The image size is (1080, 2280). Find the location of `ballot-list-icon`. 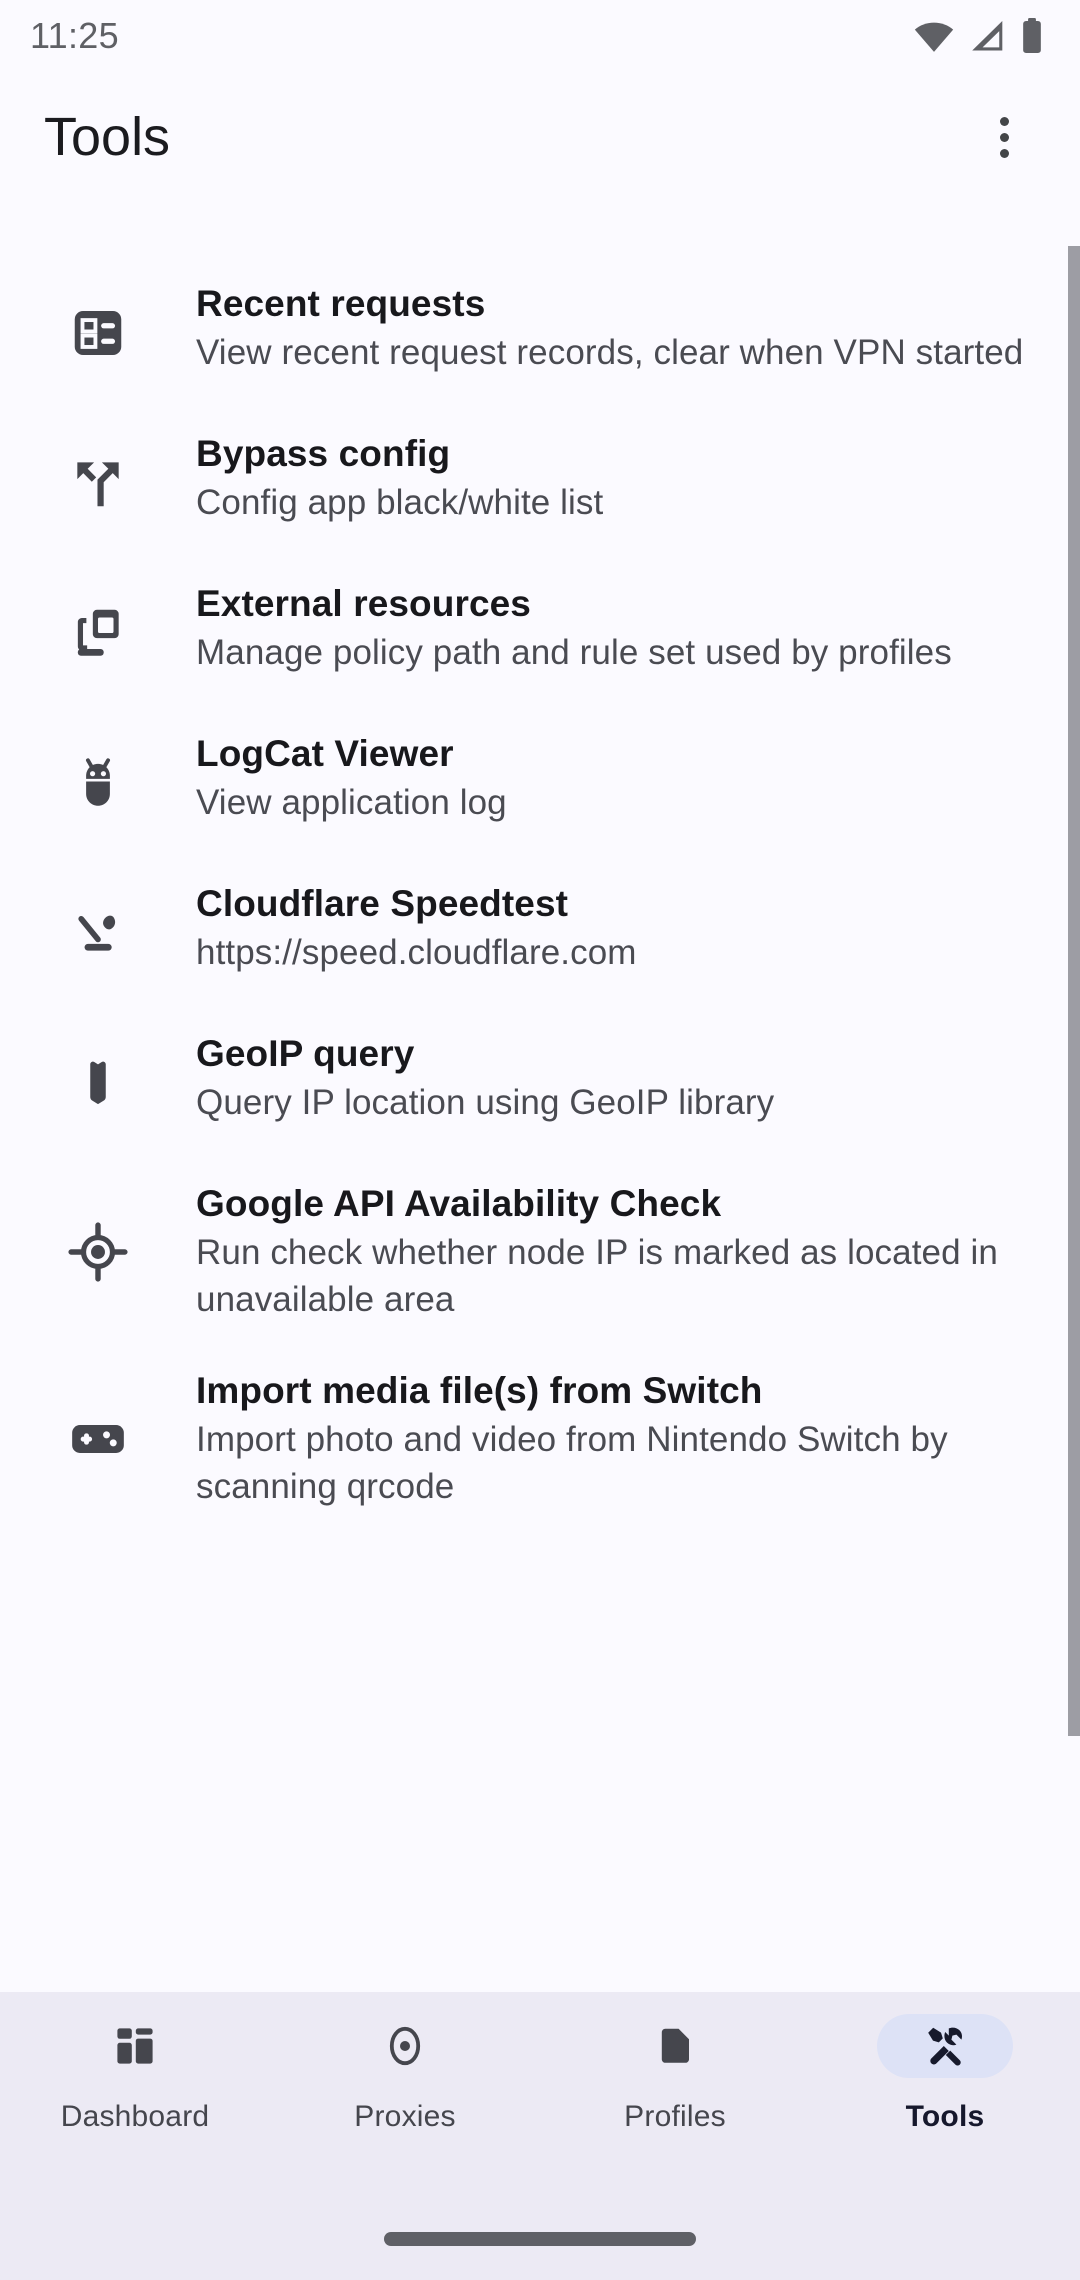

ballot-list-icon is located at coordinates (98, 333).